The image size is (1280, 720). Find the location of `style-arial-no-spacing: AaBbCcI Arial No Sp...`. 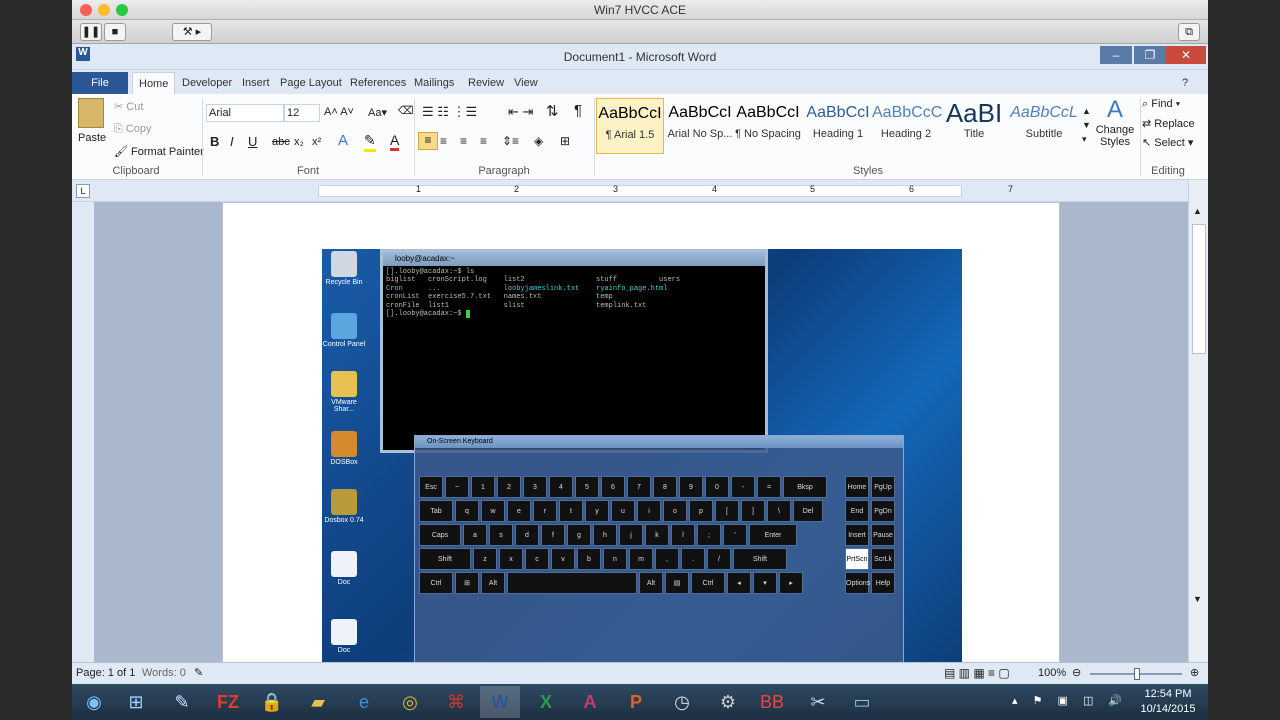

style-arial-no-spacing: AaBbCcI Arial No Sp... is located at coordinates (700, 126).